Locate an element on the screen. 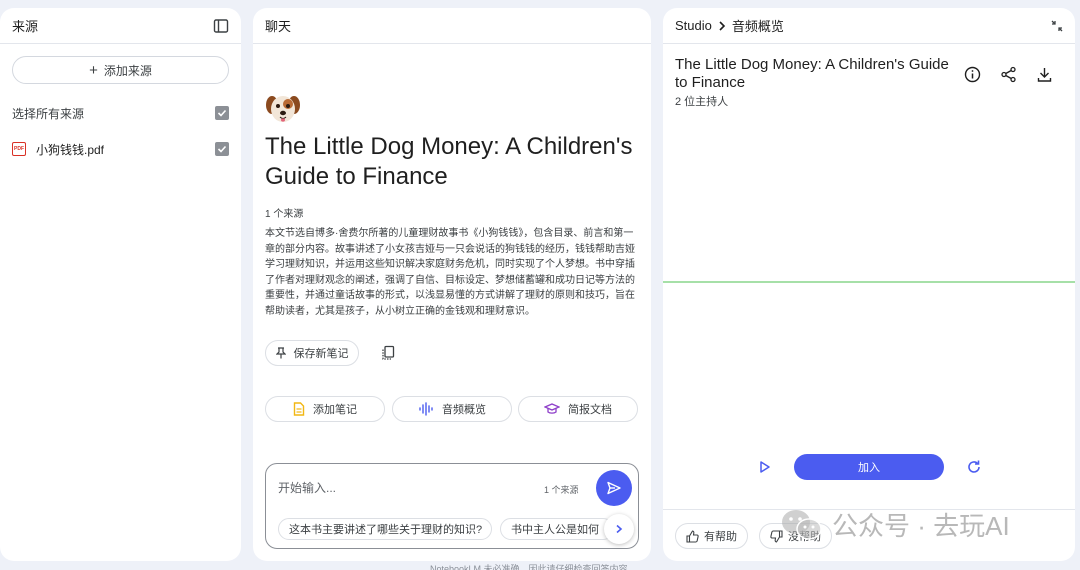 Image resolution: width=1080 pixels, height=570 pixels. download-icon is located at coordinates (1044, 74).